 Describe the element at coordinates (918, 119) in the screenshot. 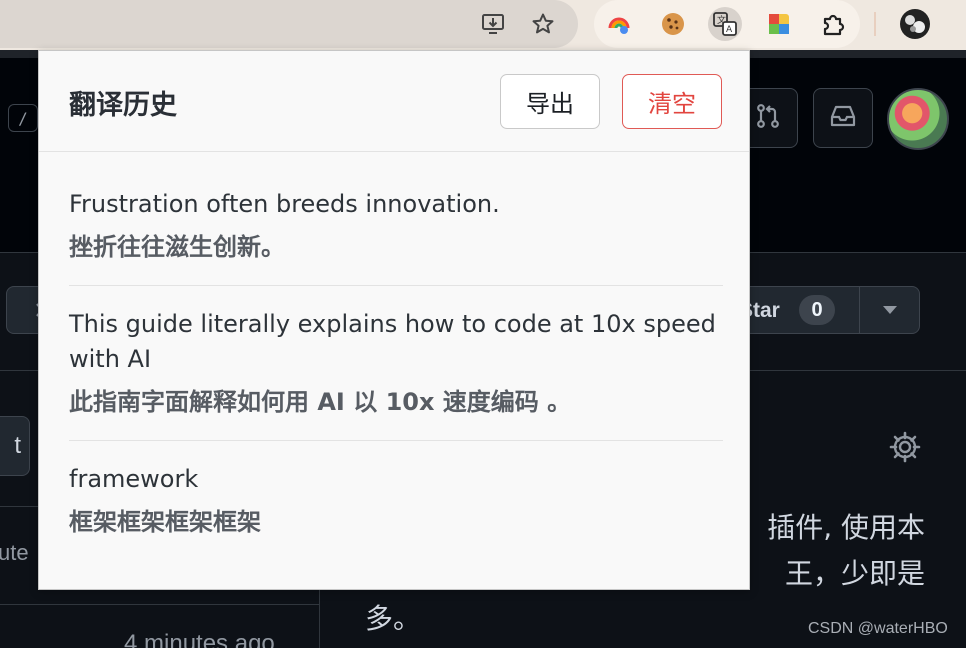

I see `user-avatar` at that location.